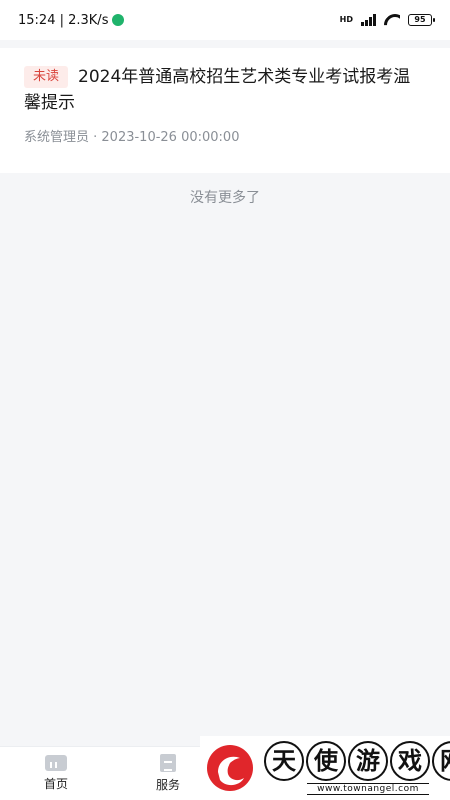  I want to click on site-watermark: 天 使 游 戏 网 www.townangel.com, so click(325, 768).